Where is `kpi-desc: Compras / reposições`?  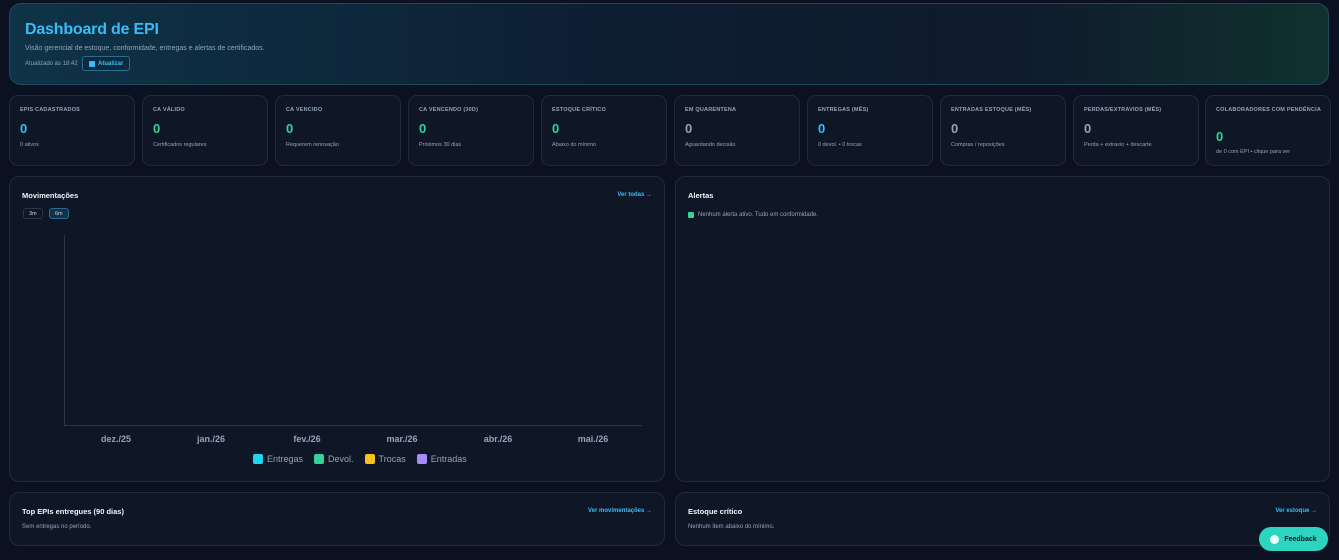
kpi-desc: Compras / reposições is located at coordinates (978, 145).